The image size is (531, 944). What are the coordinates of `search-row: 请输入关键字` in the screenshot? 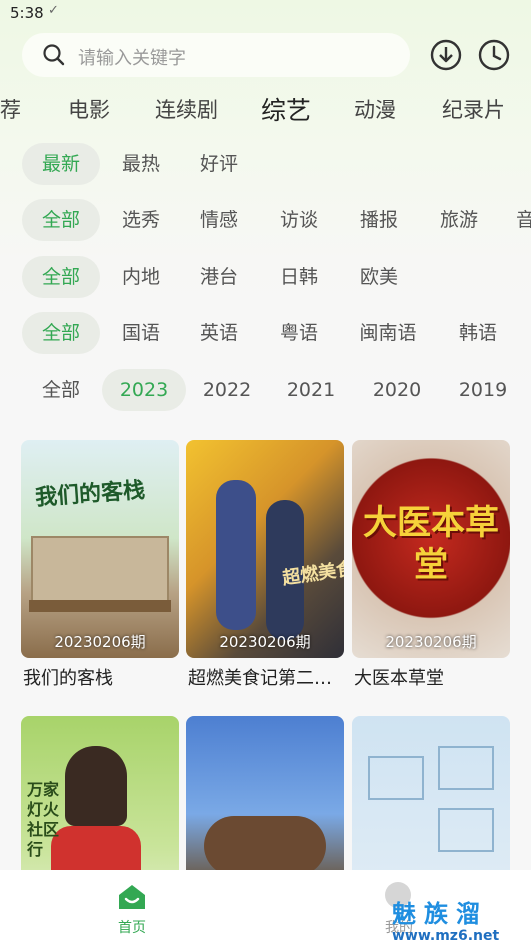 It's located at (265, 55).